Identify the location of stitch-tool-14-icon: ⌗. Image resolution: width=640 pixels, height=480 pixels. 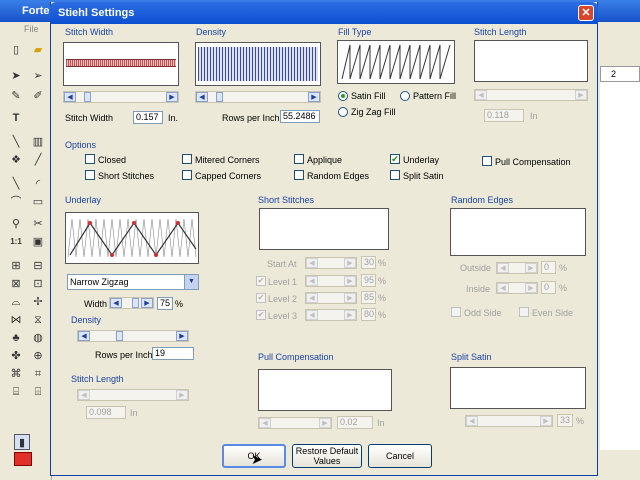
(38, 374).